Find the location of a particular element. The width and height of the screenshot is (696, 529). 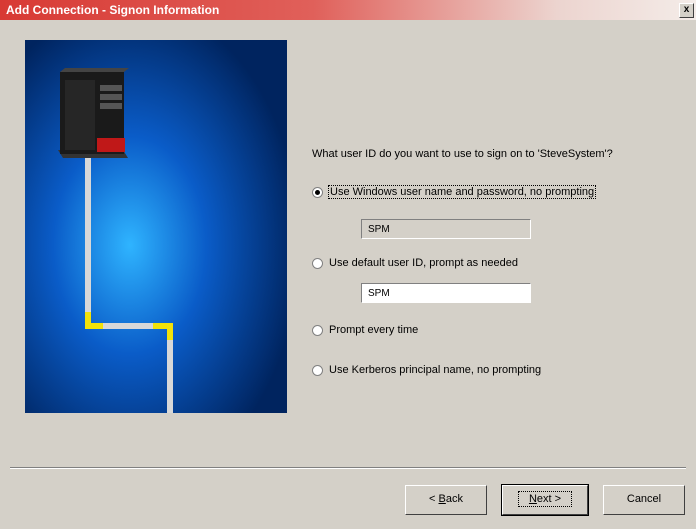

back-button: < Back is located at coordinates (446, 500).